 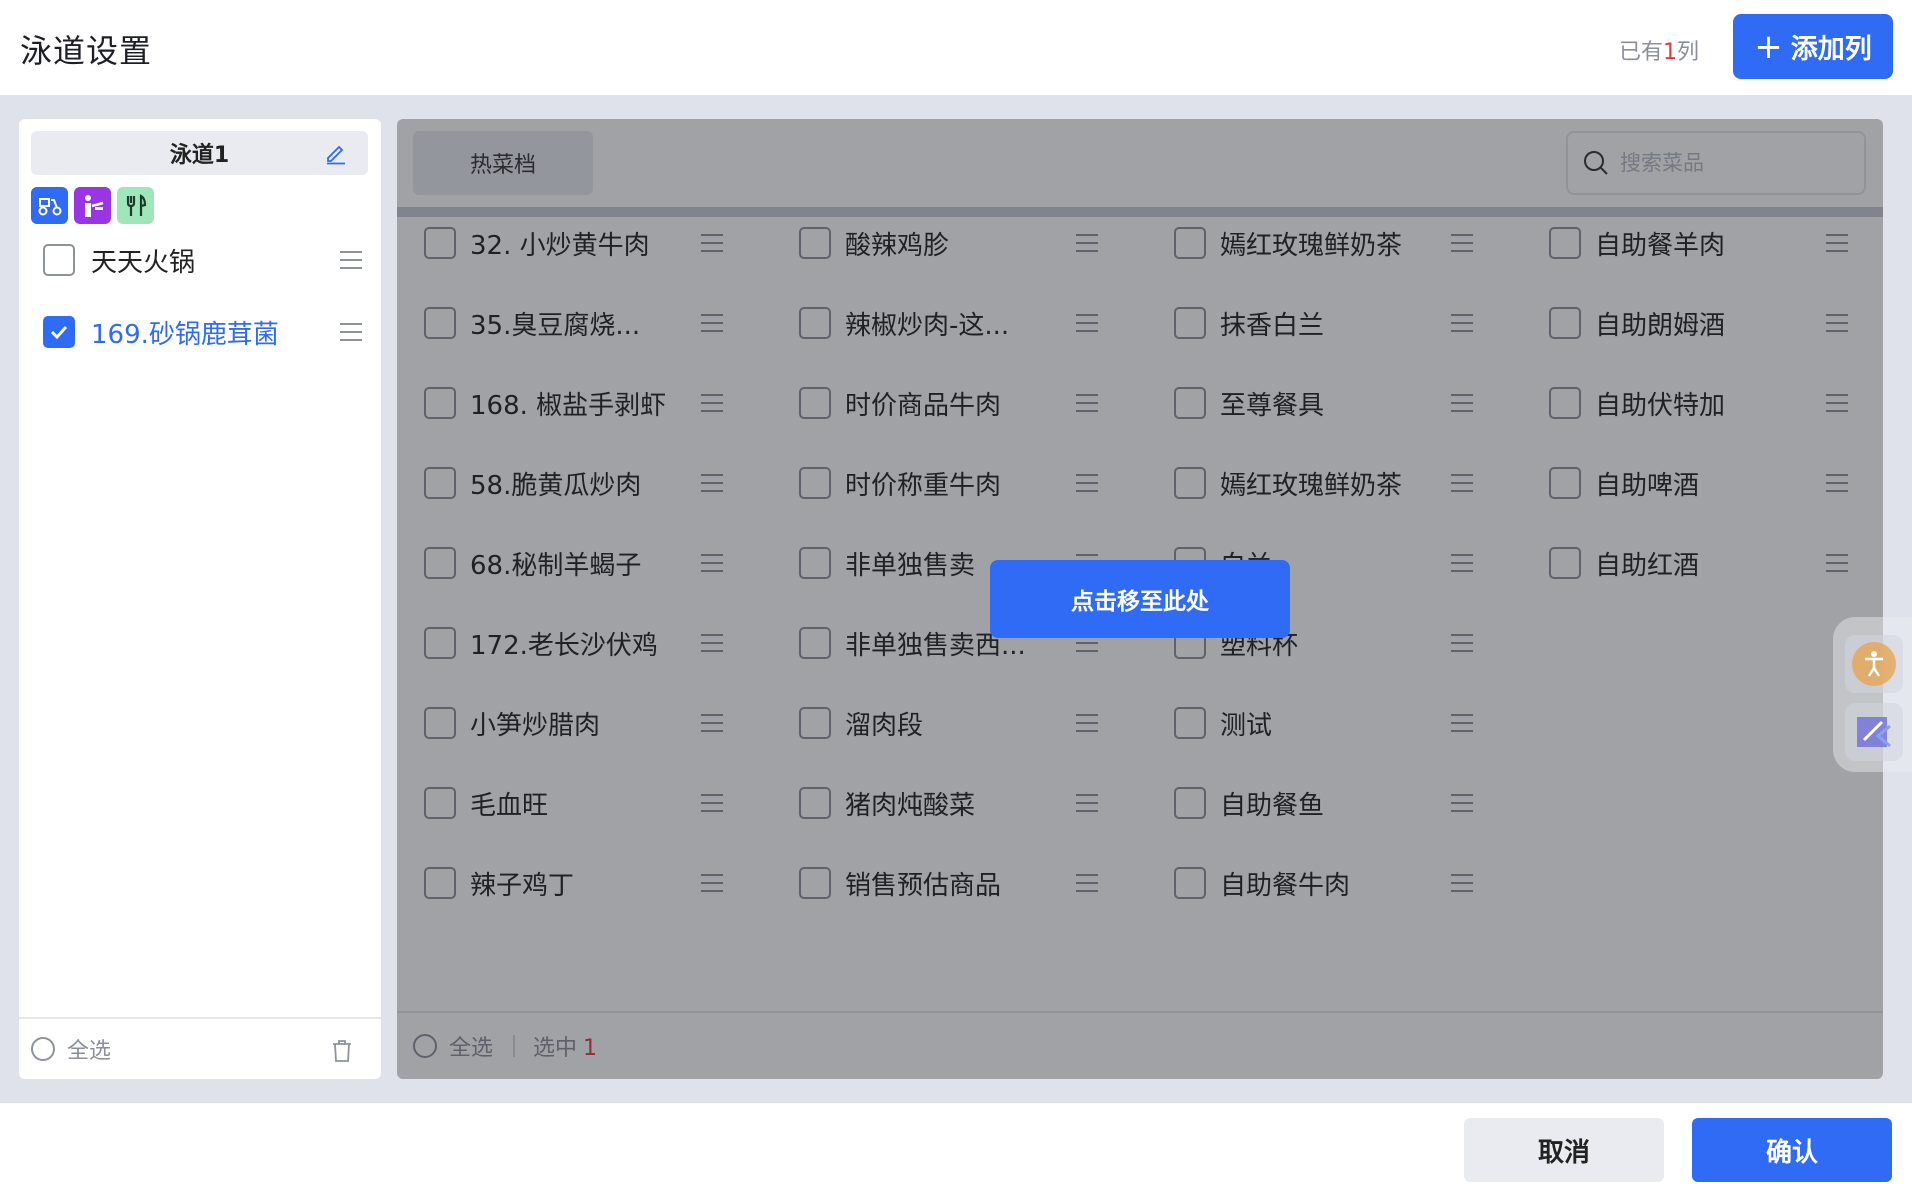 I want to click on select-all-checkbox, so click(x=43, y=1049).